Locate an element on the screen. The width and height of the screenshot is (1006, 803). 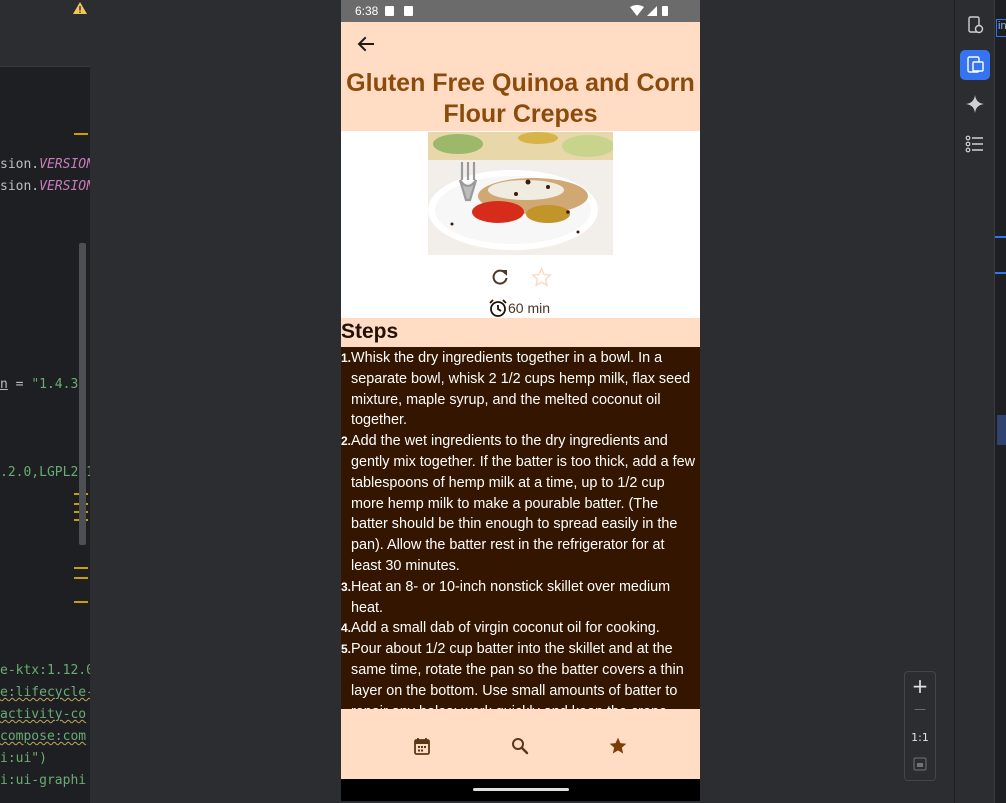
step-number: 3. is located at coordinates (346, 586).